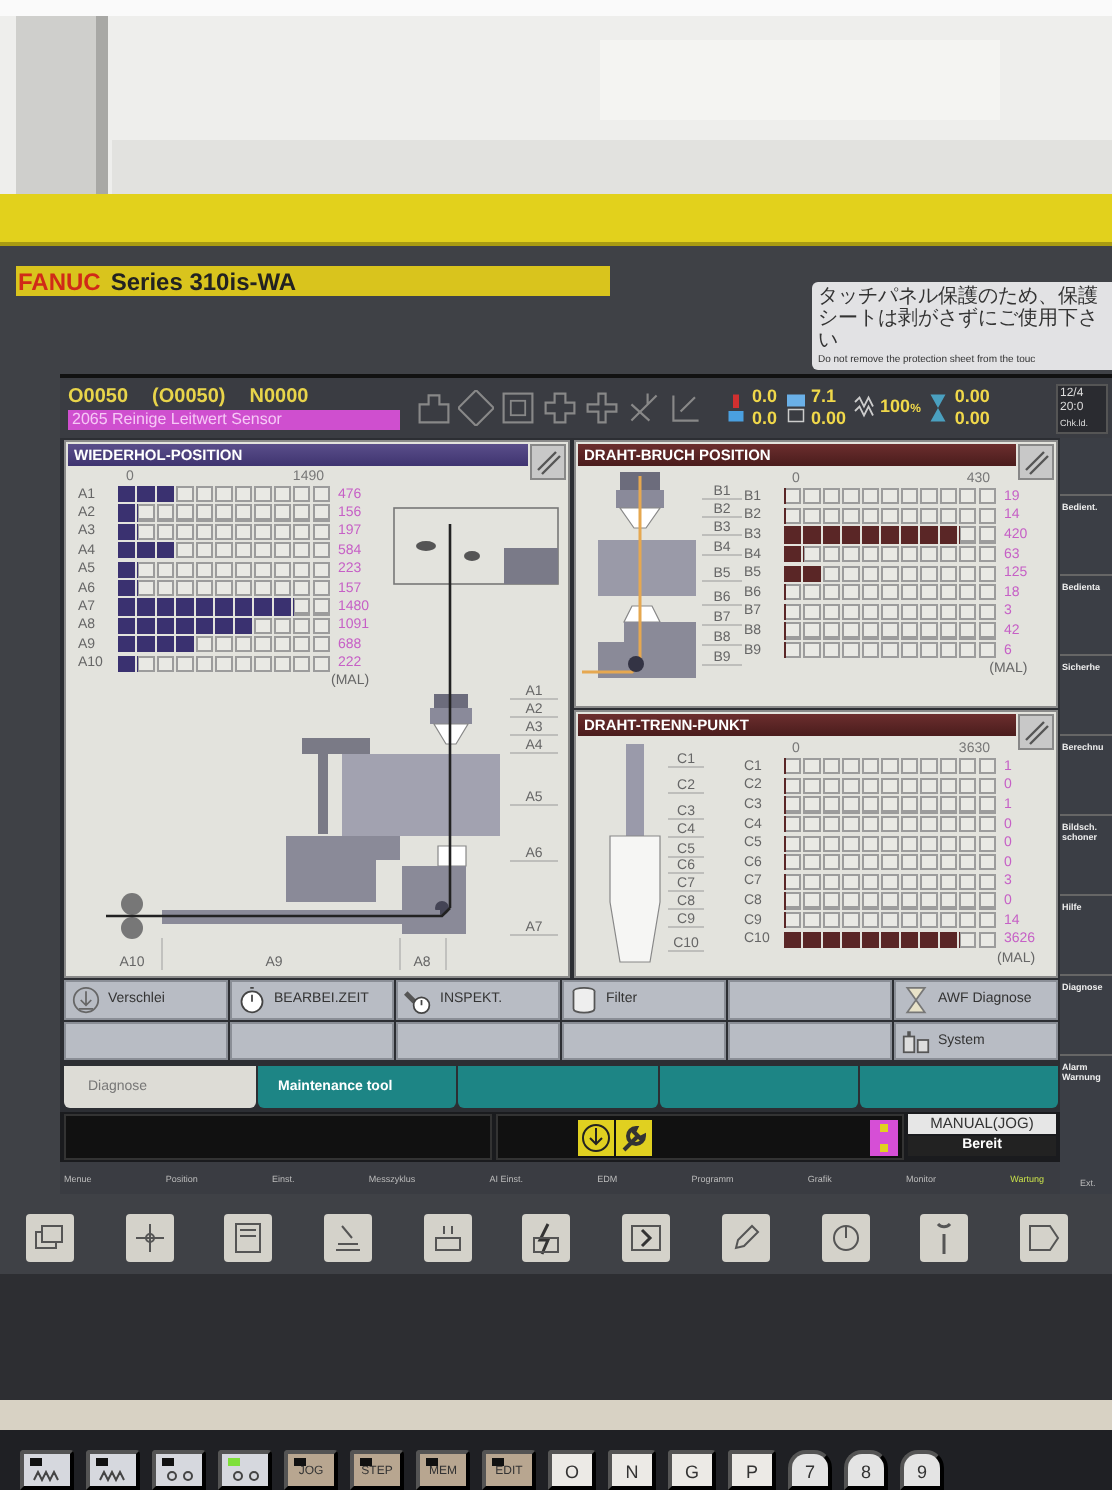 This screenshot has width=1112, height=1490. Describe the element at coordinates (252, 999) in the screenshot. I see `stopwatch-icon` at that location.